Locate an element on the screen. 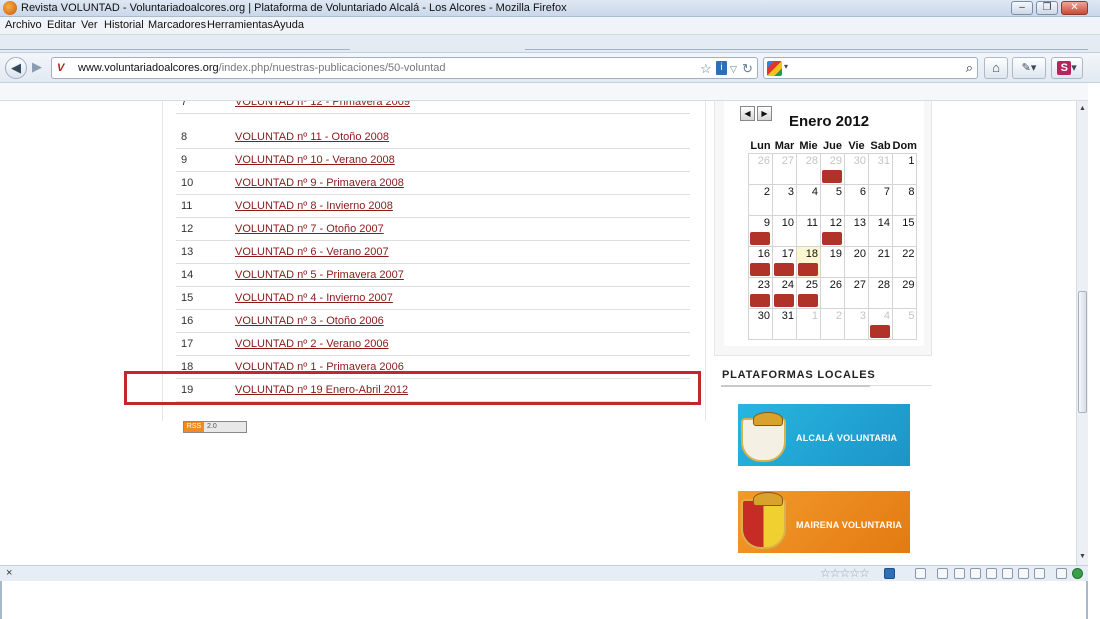 This screenshot has height=619, width=1100. calendar-day-cell: 21 is located at coordinates (880, 261).